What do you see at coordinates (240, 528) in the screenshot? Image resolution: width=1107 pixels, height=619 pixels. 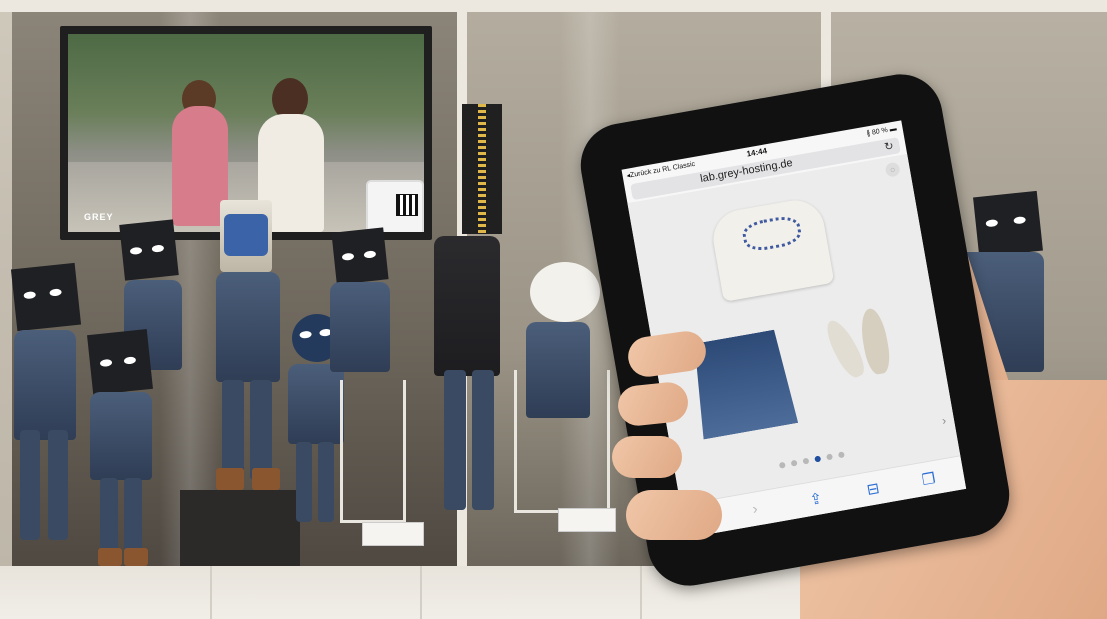 I see `display-pedestal` at bounding box center [240, 528].